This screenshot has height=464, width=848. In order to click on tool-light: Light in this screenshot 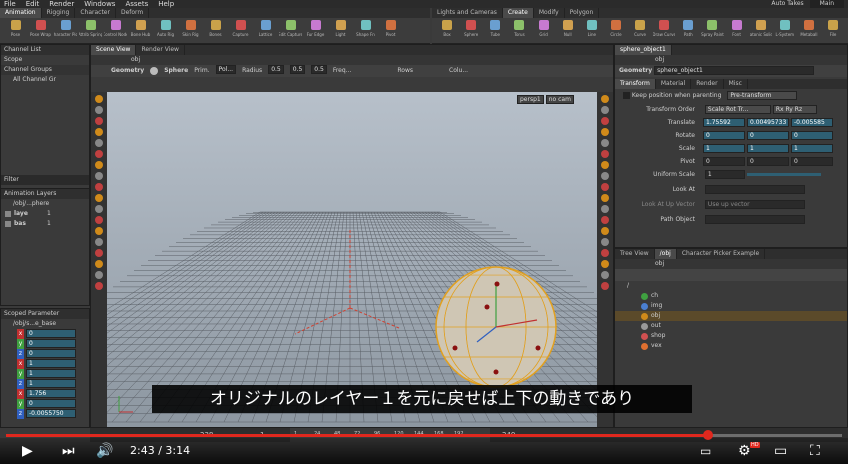, I will do `click(340, 28)`.